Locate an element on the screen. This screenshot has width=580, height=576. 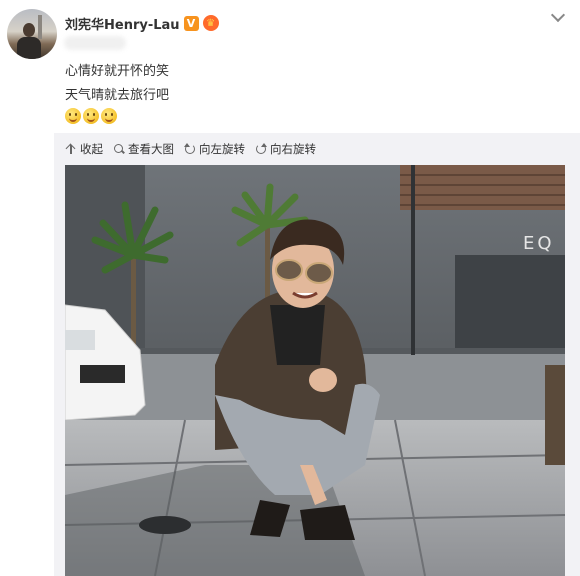
post-line: 心情好就开怀的笑 is located at coordinates (117, 71).